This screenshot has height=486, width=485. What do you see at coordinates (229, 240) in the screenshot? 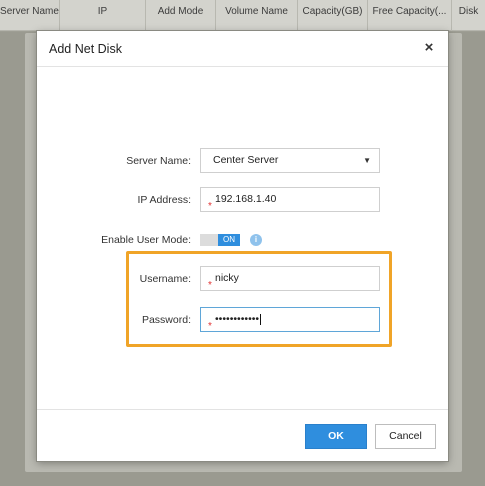
I see `toggle-on-indicator: ON` at bounding box center [229, 240].